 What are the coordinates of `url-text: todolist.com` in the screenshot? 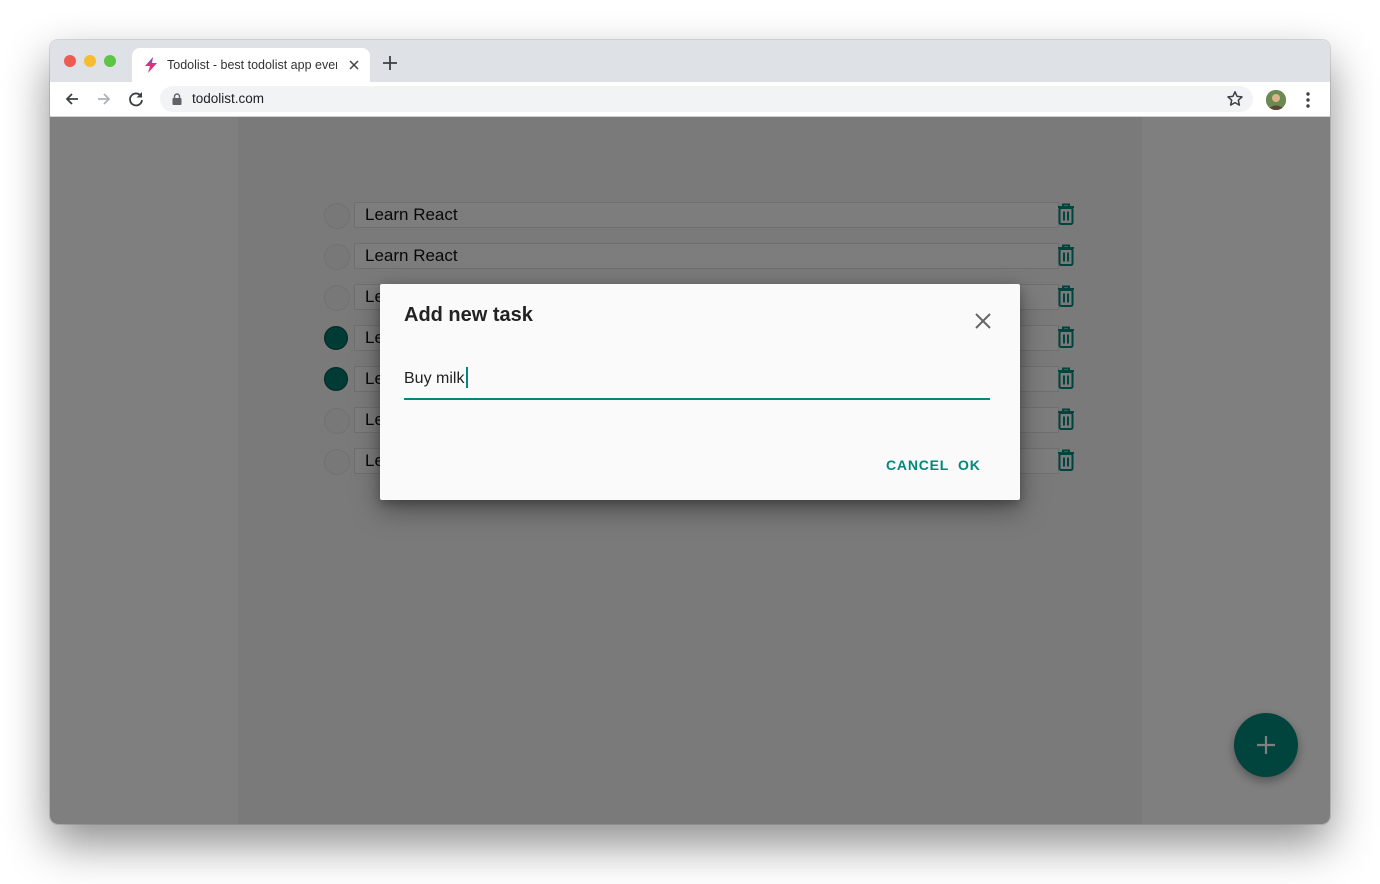 It's located at (228, 98).